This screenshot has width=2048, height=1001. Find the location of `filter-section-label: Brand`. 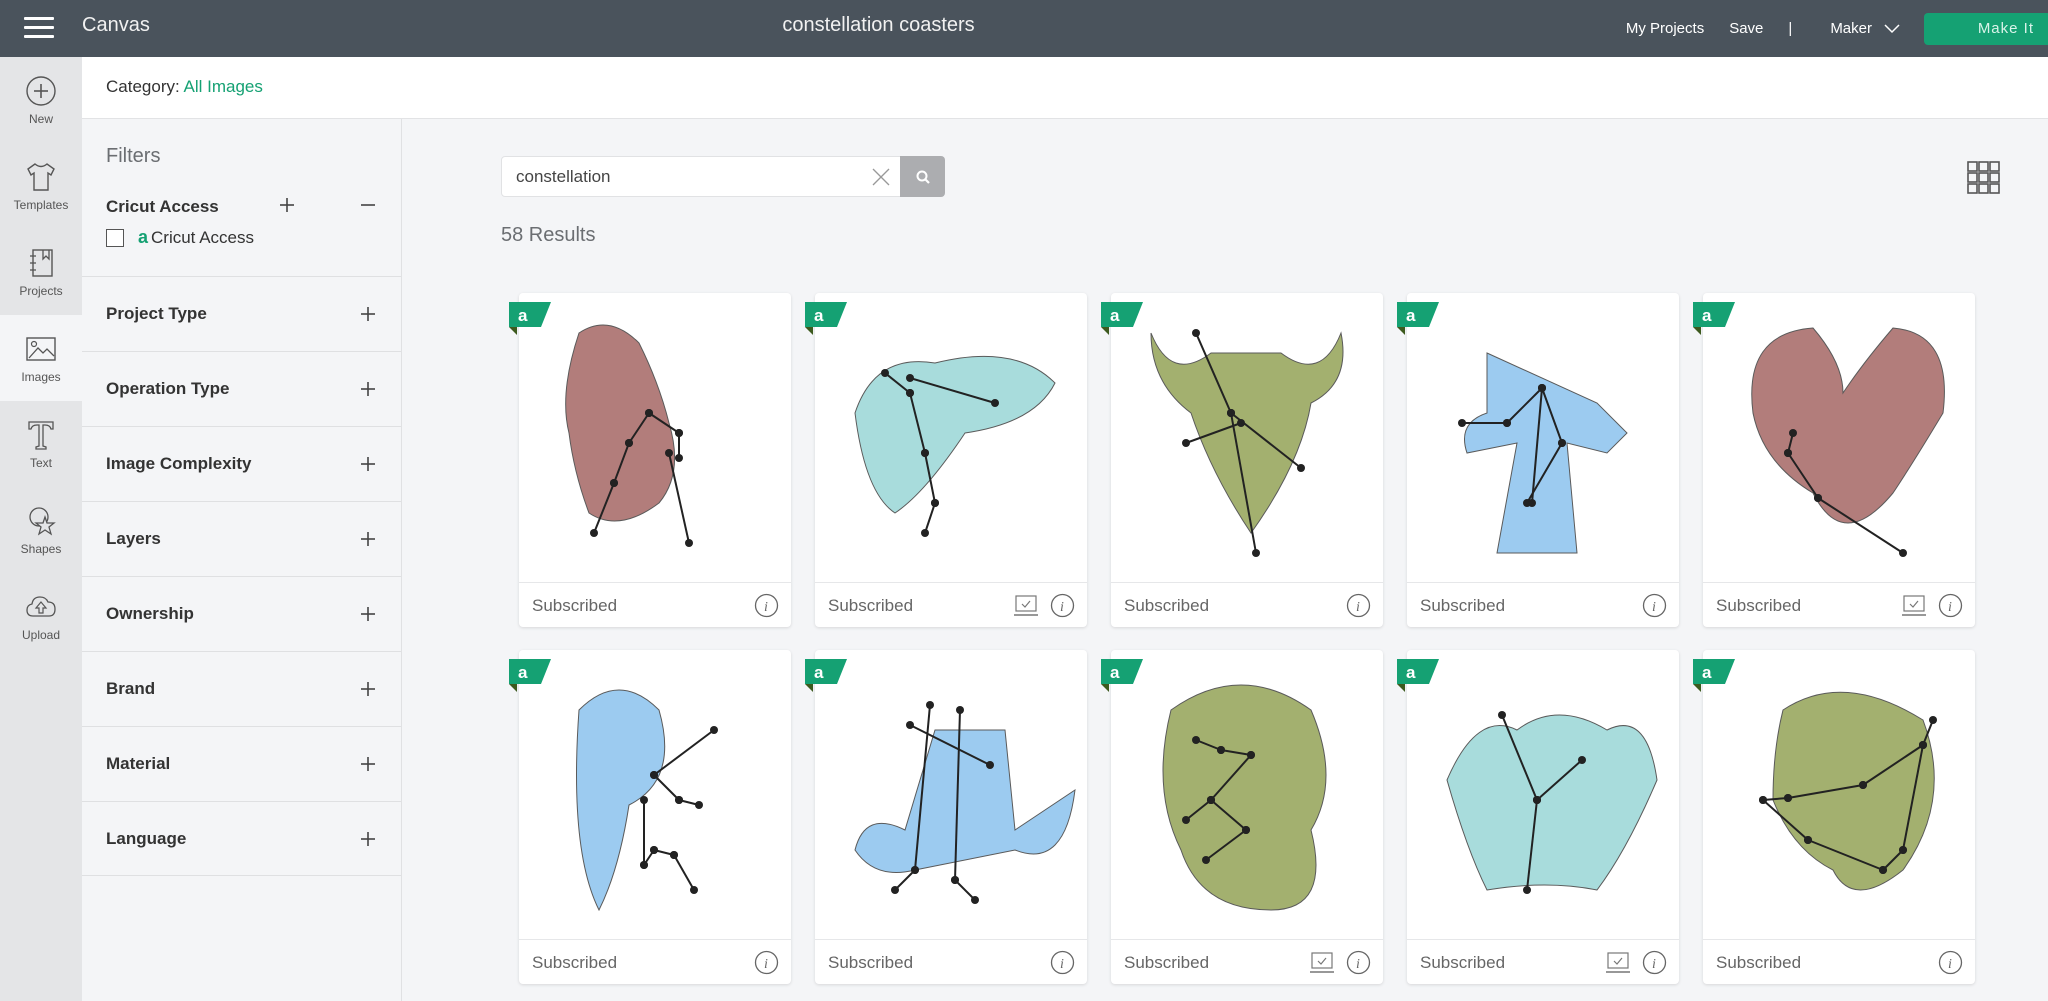

filter-section-label: Brand is located at coordinates (131, 688).